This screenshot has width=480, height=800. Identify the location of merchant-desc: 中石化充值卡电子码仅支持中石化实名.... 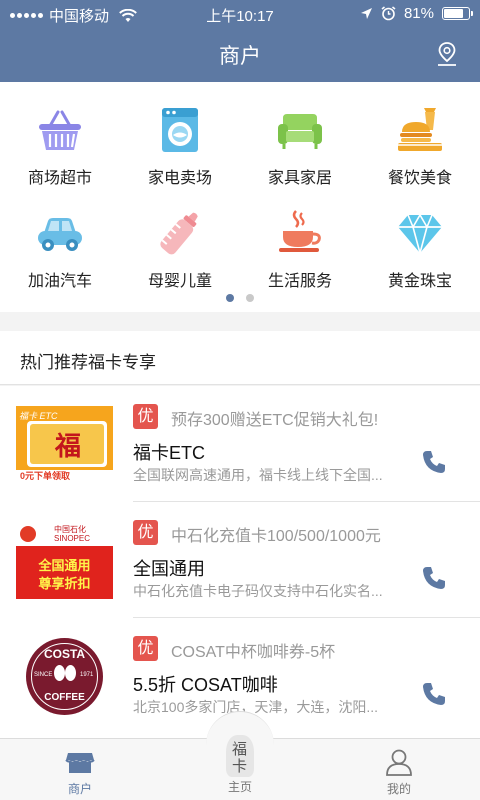
(258, 591).